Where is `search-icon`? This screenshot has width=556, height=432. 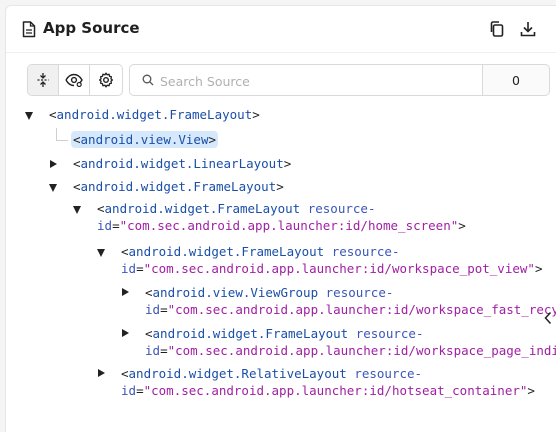 search-icon is located at coordinates (148, 80).